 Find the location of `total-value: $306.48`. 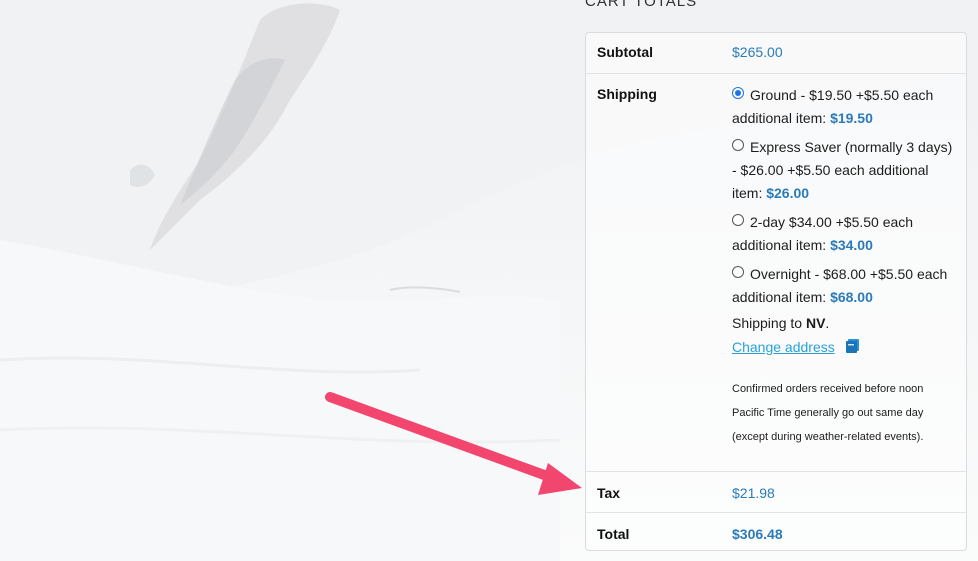

total-value: $306.48 is located at coordinates (757, 534).